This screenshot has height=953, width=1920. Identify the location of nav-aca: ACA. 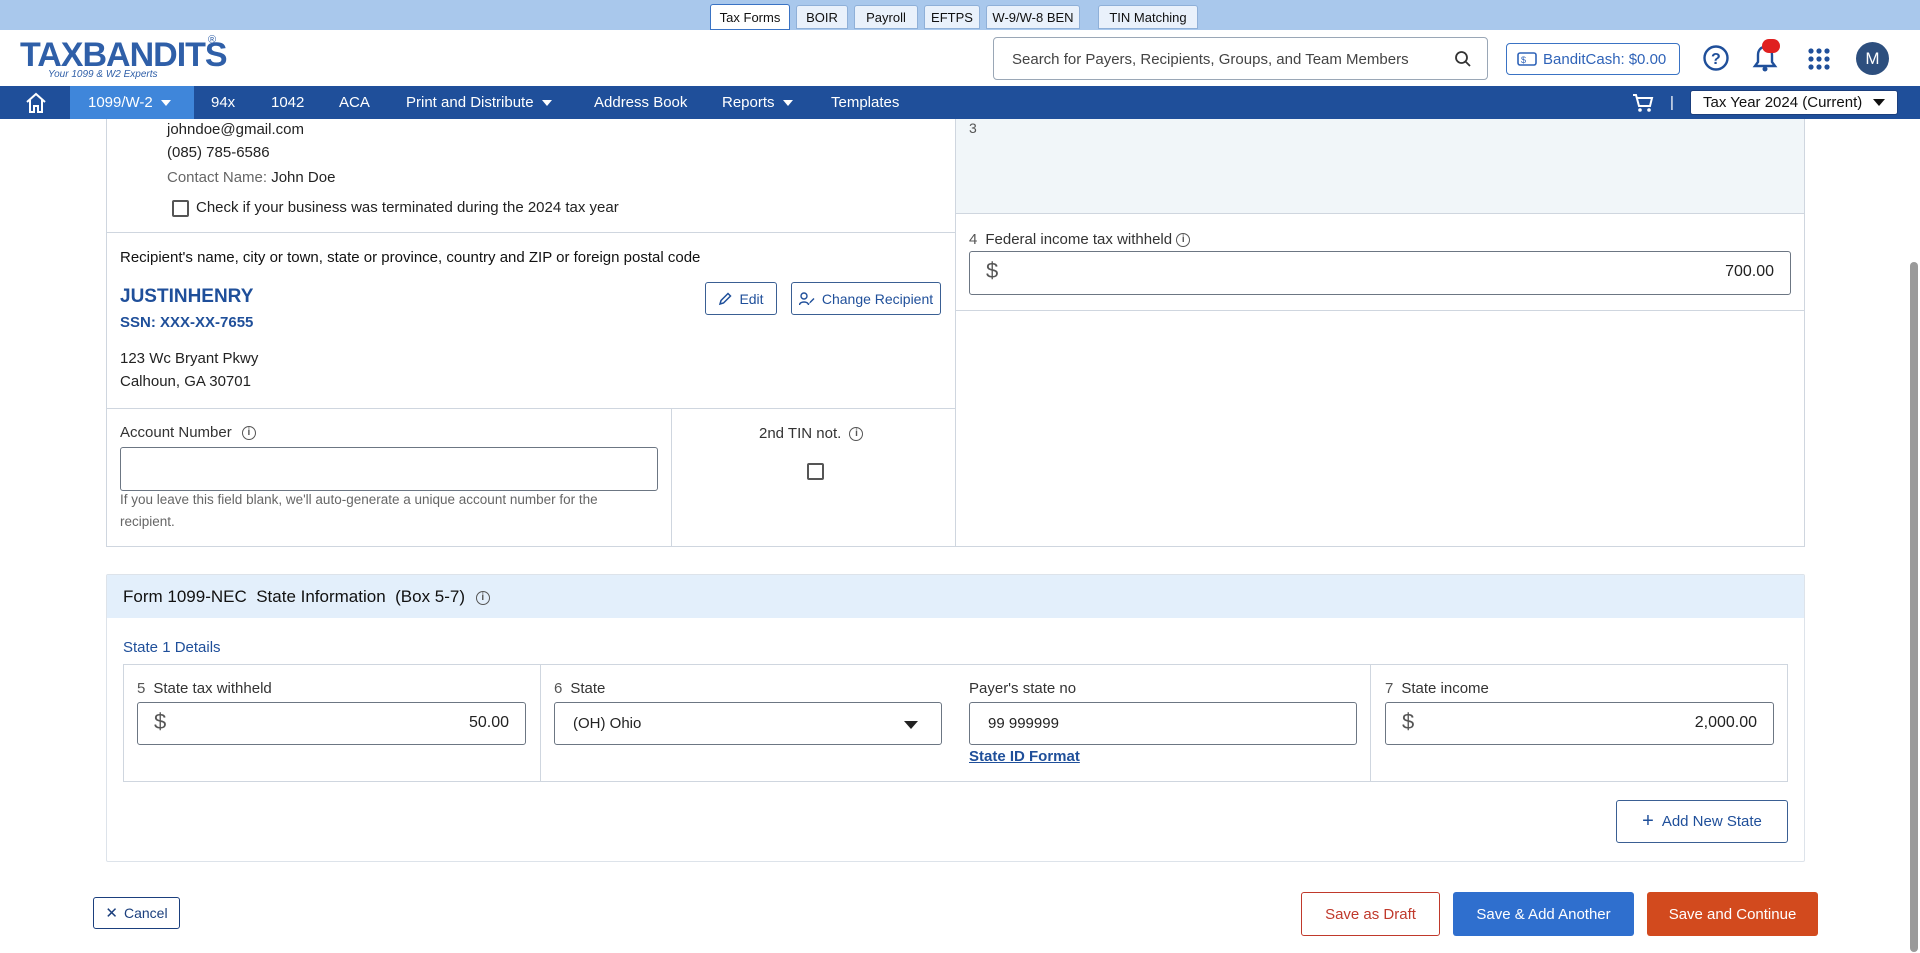
(354, 102).